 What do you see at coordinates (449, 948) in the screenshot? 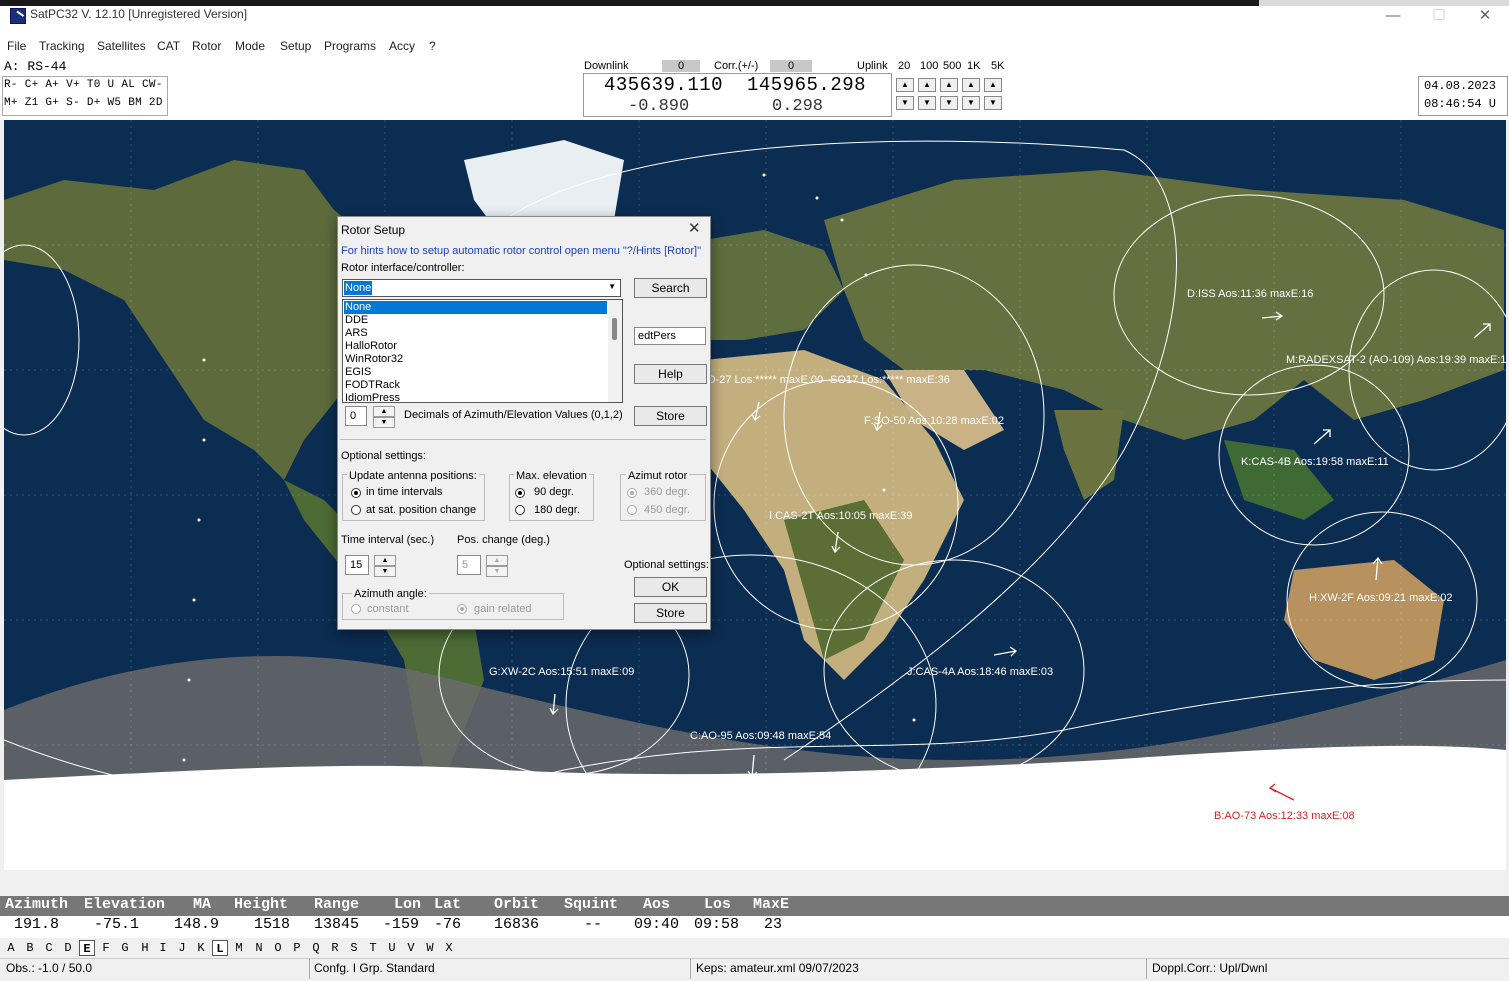
I see `satellite-letter-x: X` at bounding box center [449, 948].